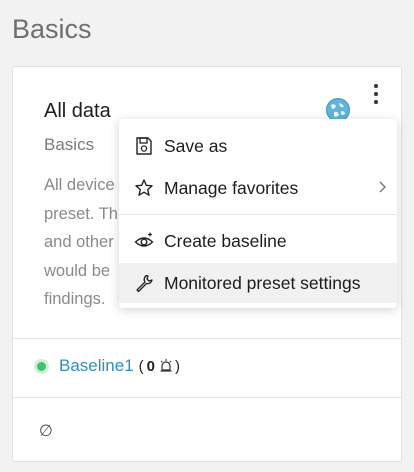 The height and width of the screenshot is (472, 414). I want to click on description-line: and other, so click(79, 242).